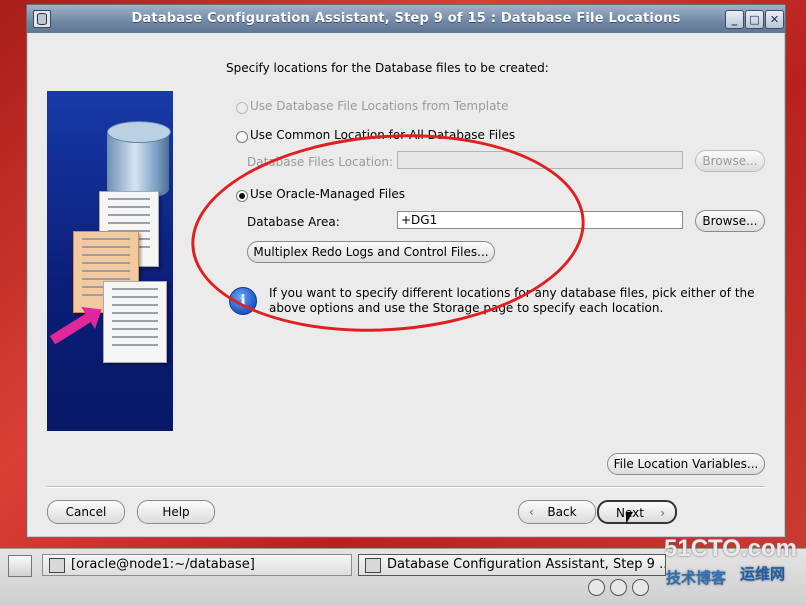 The image size is (806, 606). Describe the element at coordinates (242, 137) in the screenshot. I see `radio-common-location` at that location.